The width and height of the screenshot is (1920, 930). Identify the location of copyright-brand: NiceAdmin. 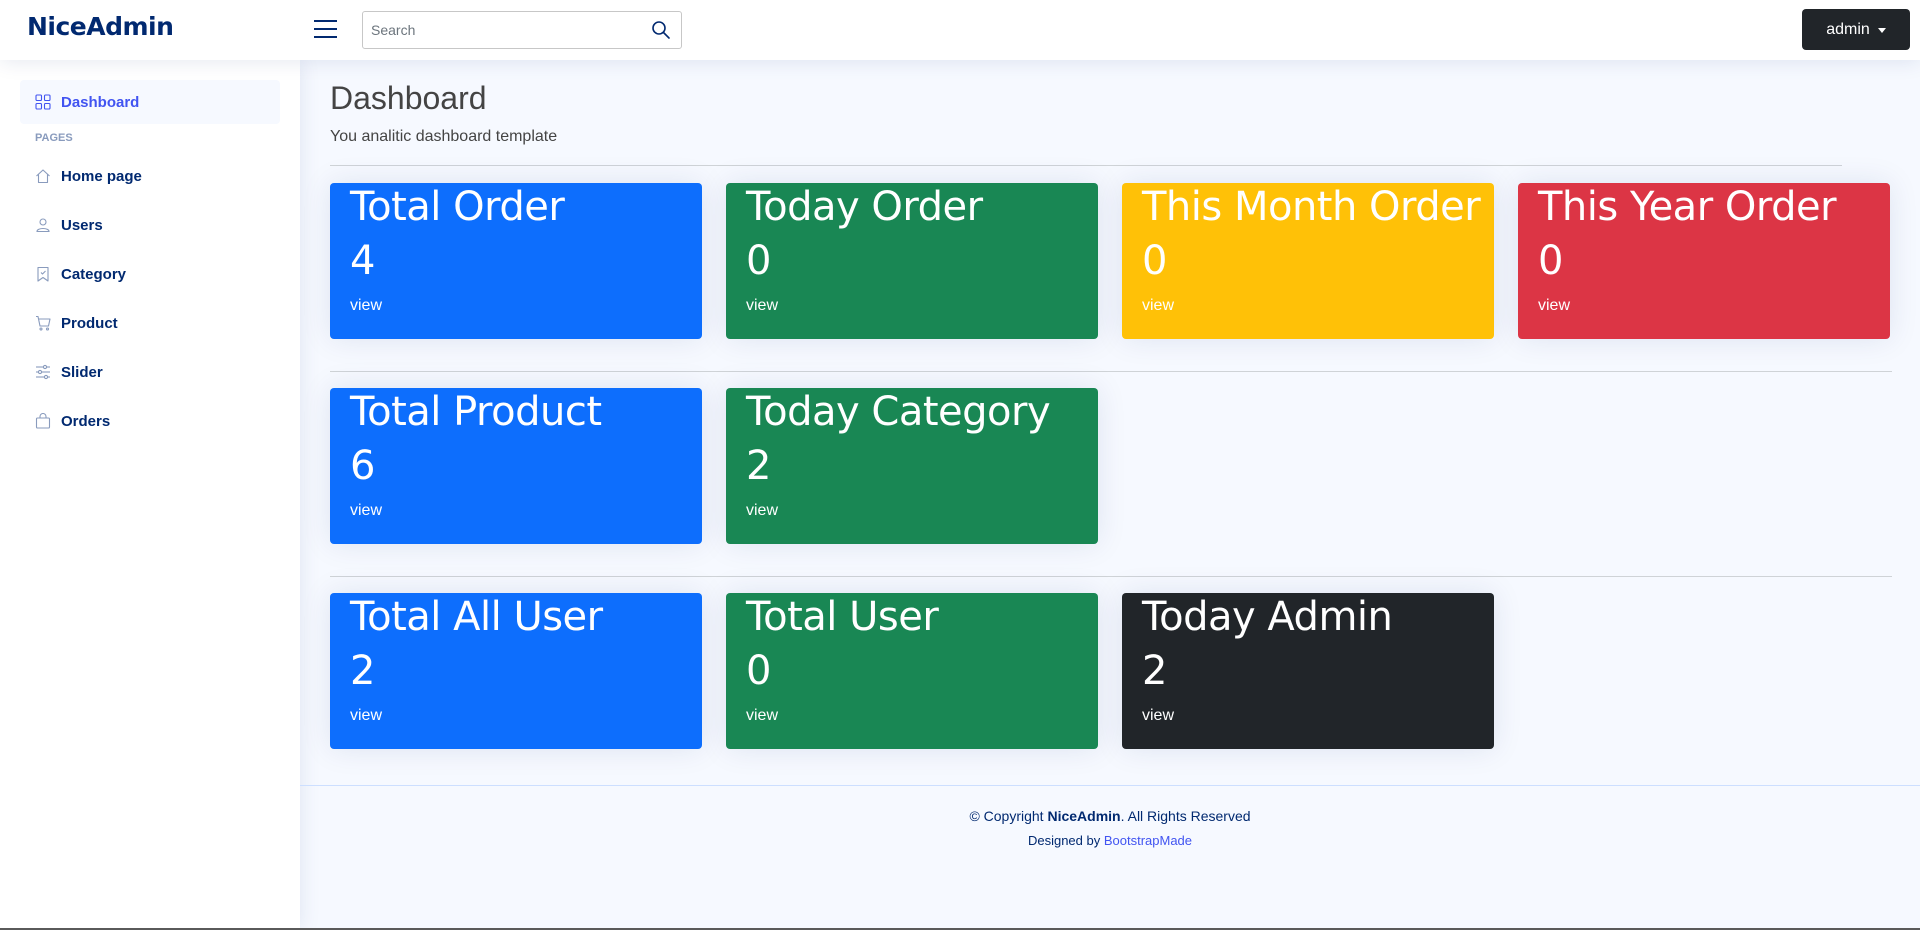
(1084, 816).